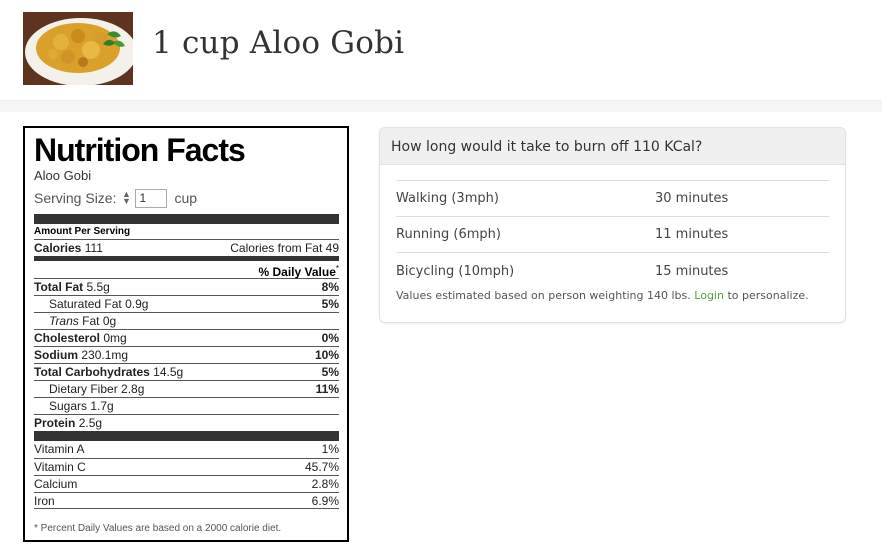 The height and width of the screenshot is (546, 882). Describe the element at coordinates (186, 286) in the screenshot. I see `total-fat-row: Total Fat 5.5g 8%` at that location.